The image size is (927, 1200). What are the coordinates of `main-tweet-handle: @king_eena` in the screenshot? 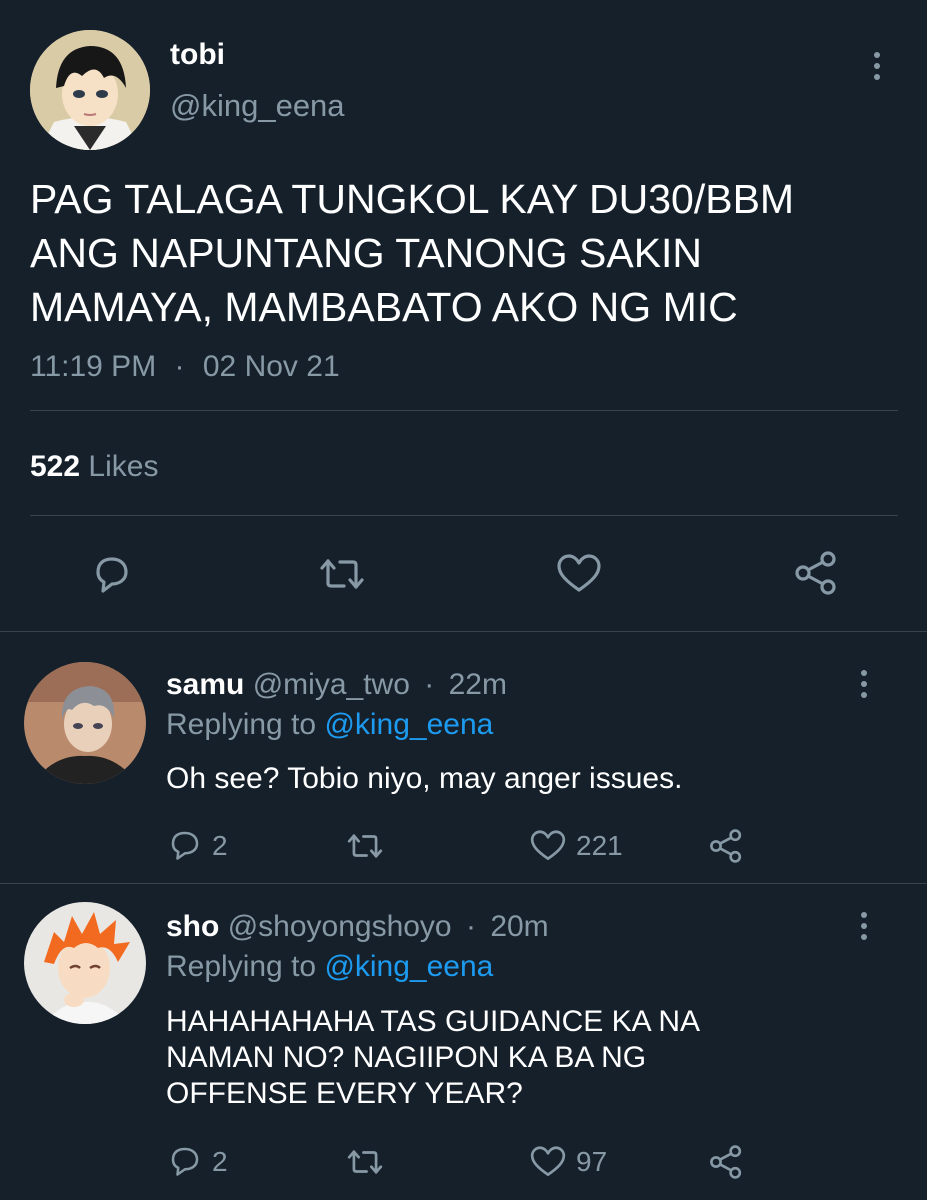 It's located at (257, 106).